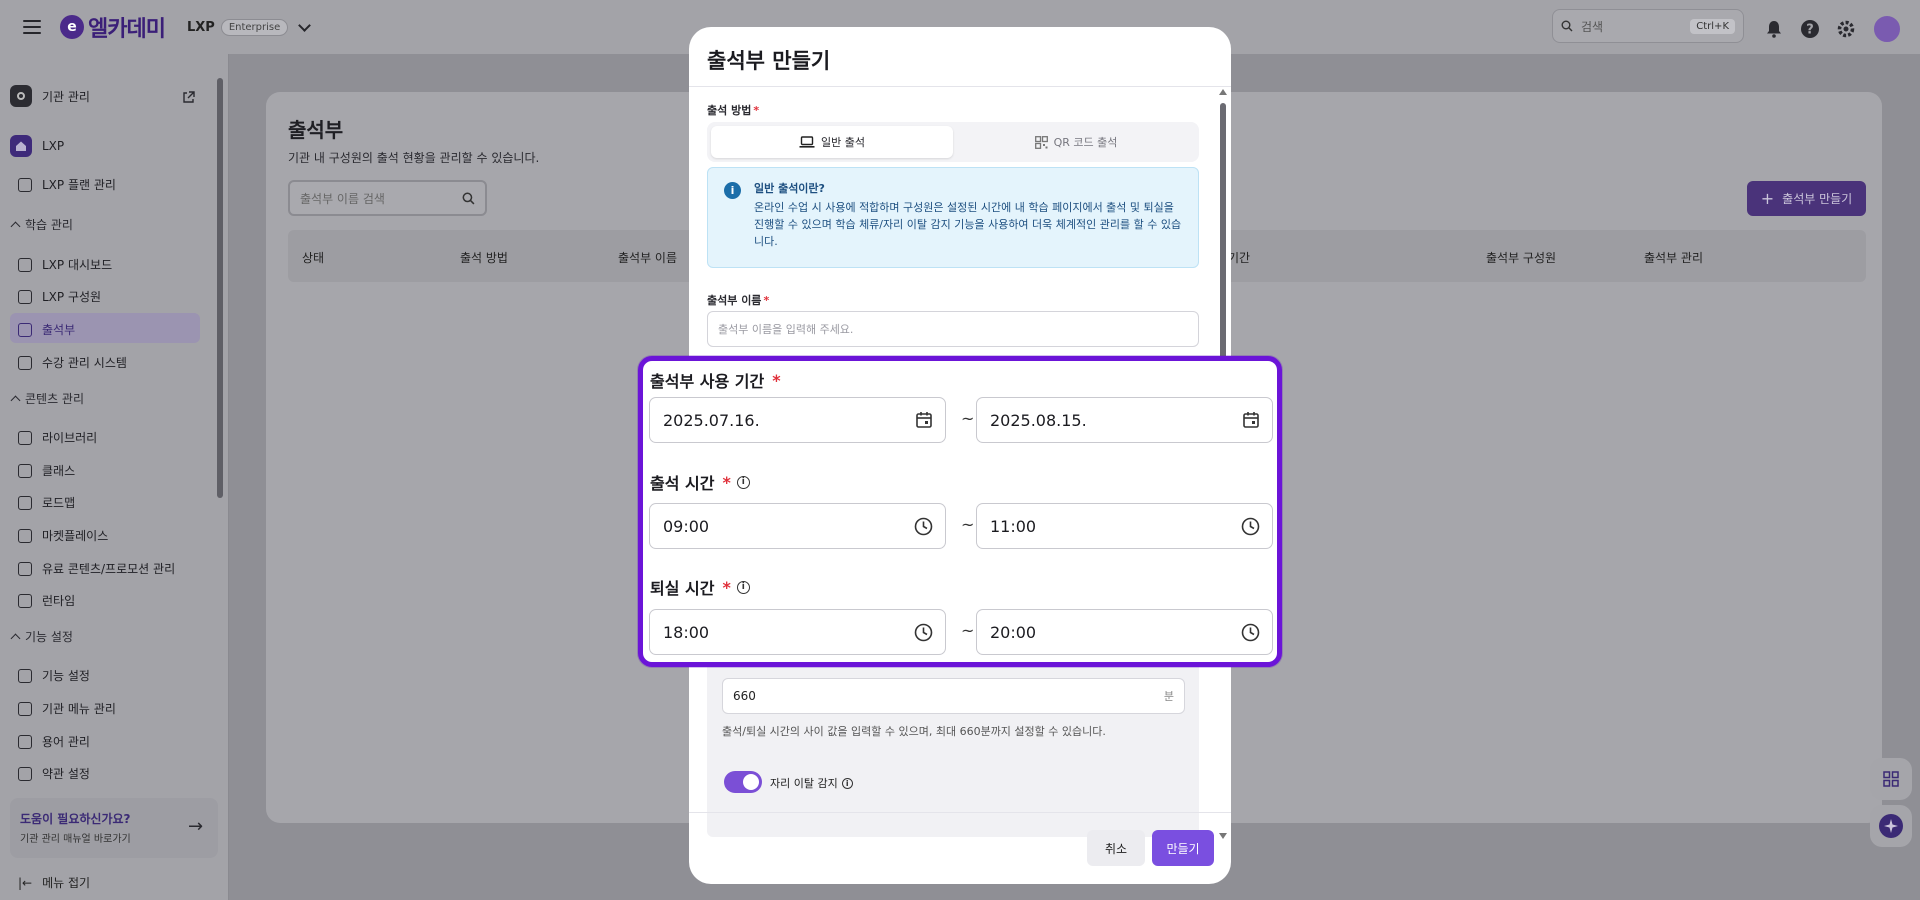  What do you see at coordinates (1810, 29) in the screenshot?
I see `help-icon: ?` at bounding box center [1810, 29].